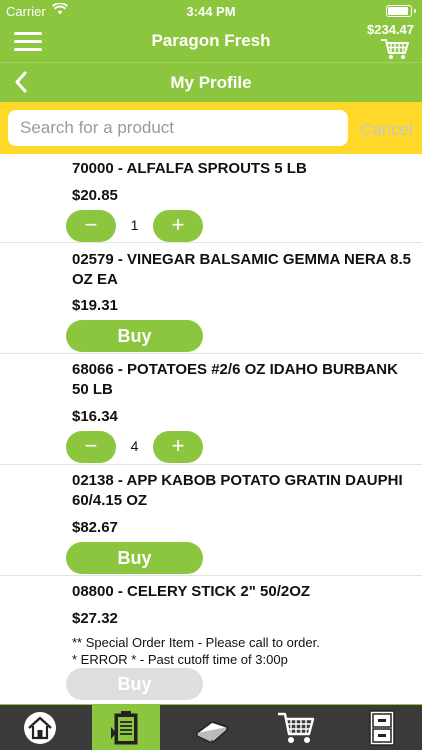  I want to click on home-icon, so click(40, 728).